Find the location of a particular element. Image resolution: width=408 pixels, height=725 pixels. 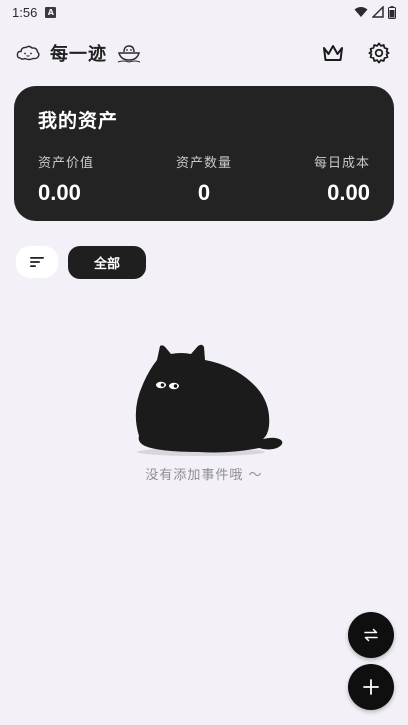

doodle-cloud-icon is located at coordinates (28, 53).